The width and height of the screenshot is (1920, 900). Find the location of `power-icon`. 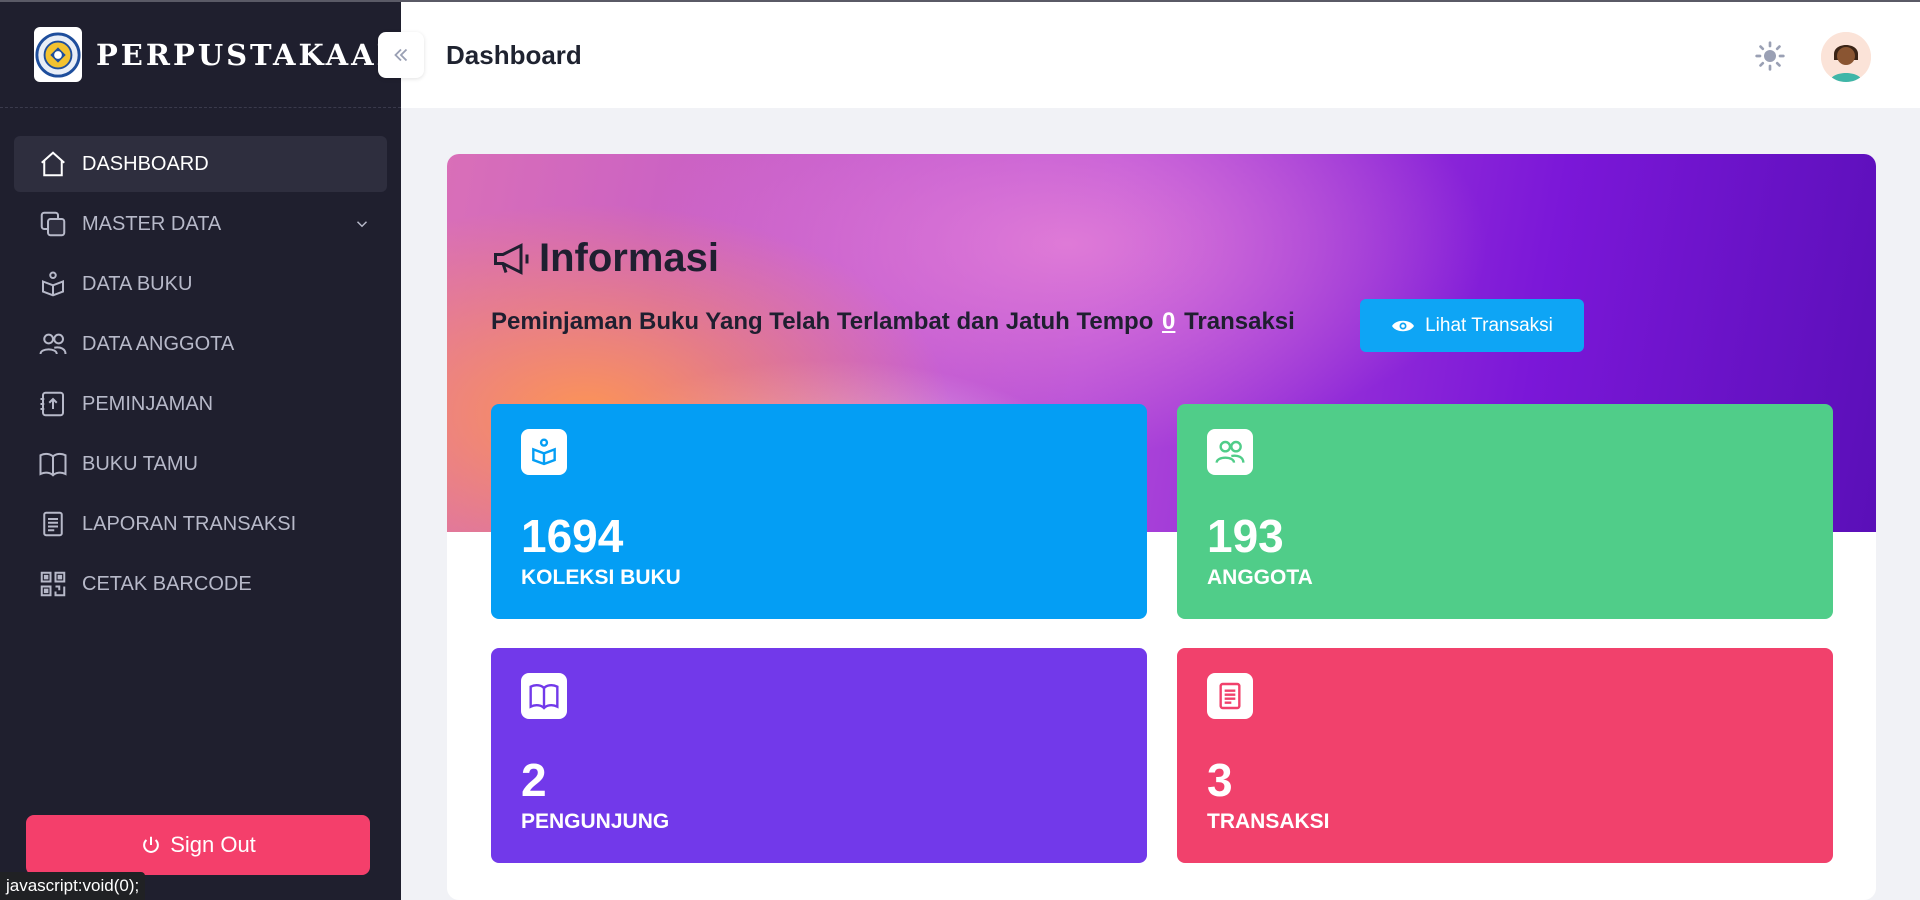

power-icon is located at coordinates (151, 844).